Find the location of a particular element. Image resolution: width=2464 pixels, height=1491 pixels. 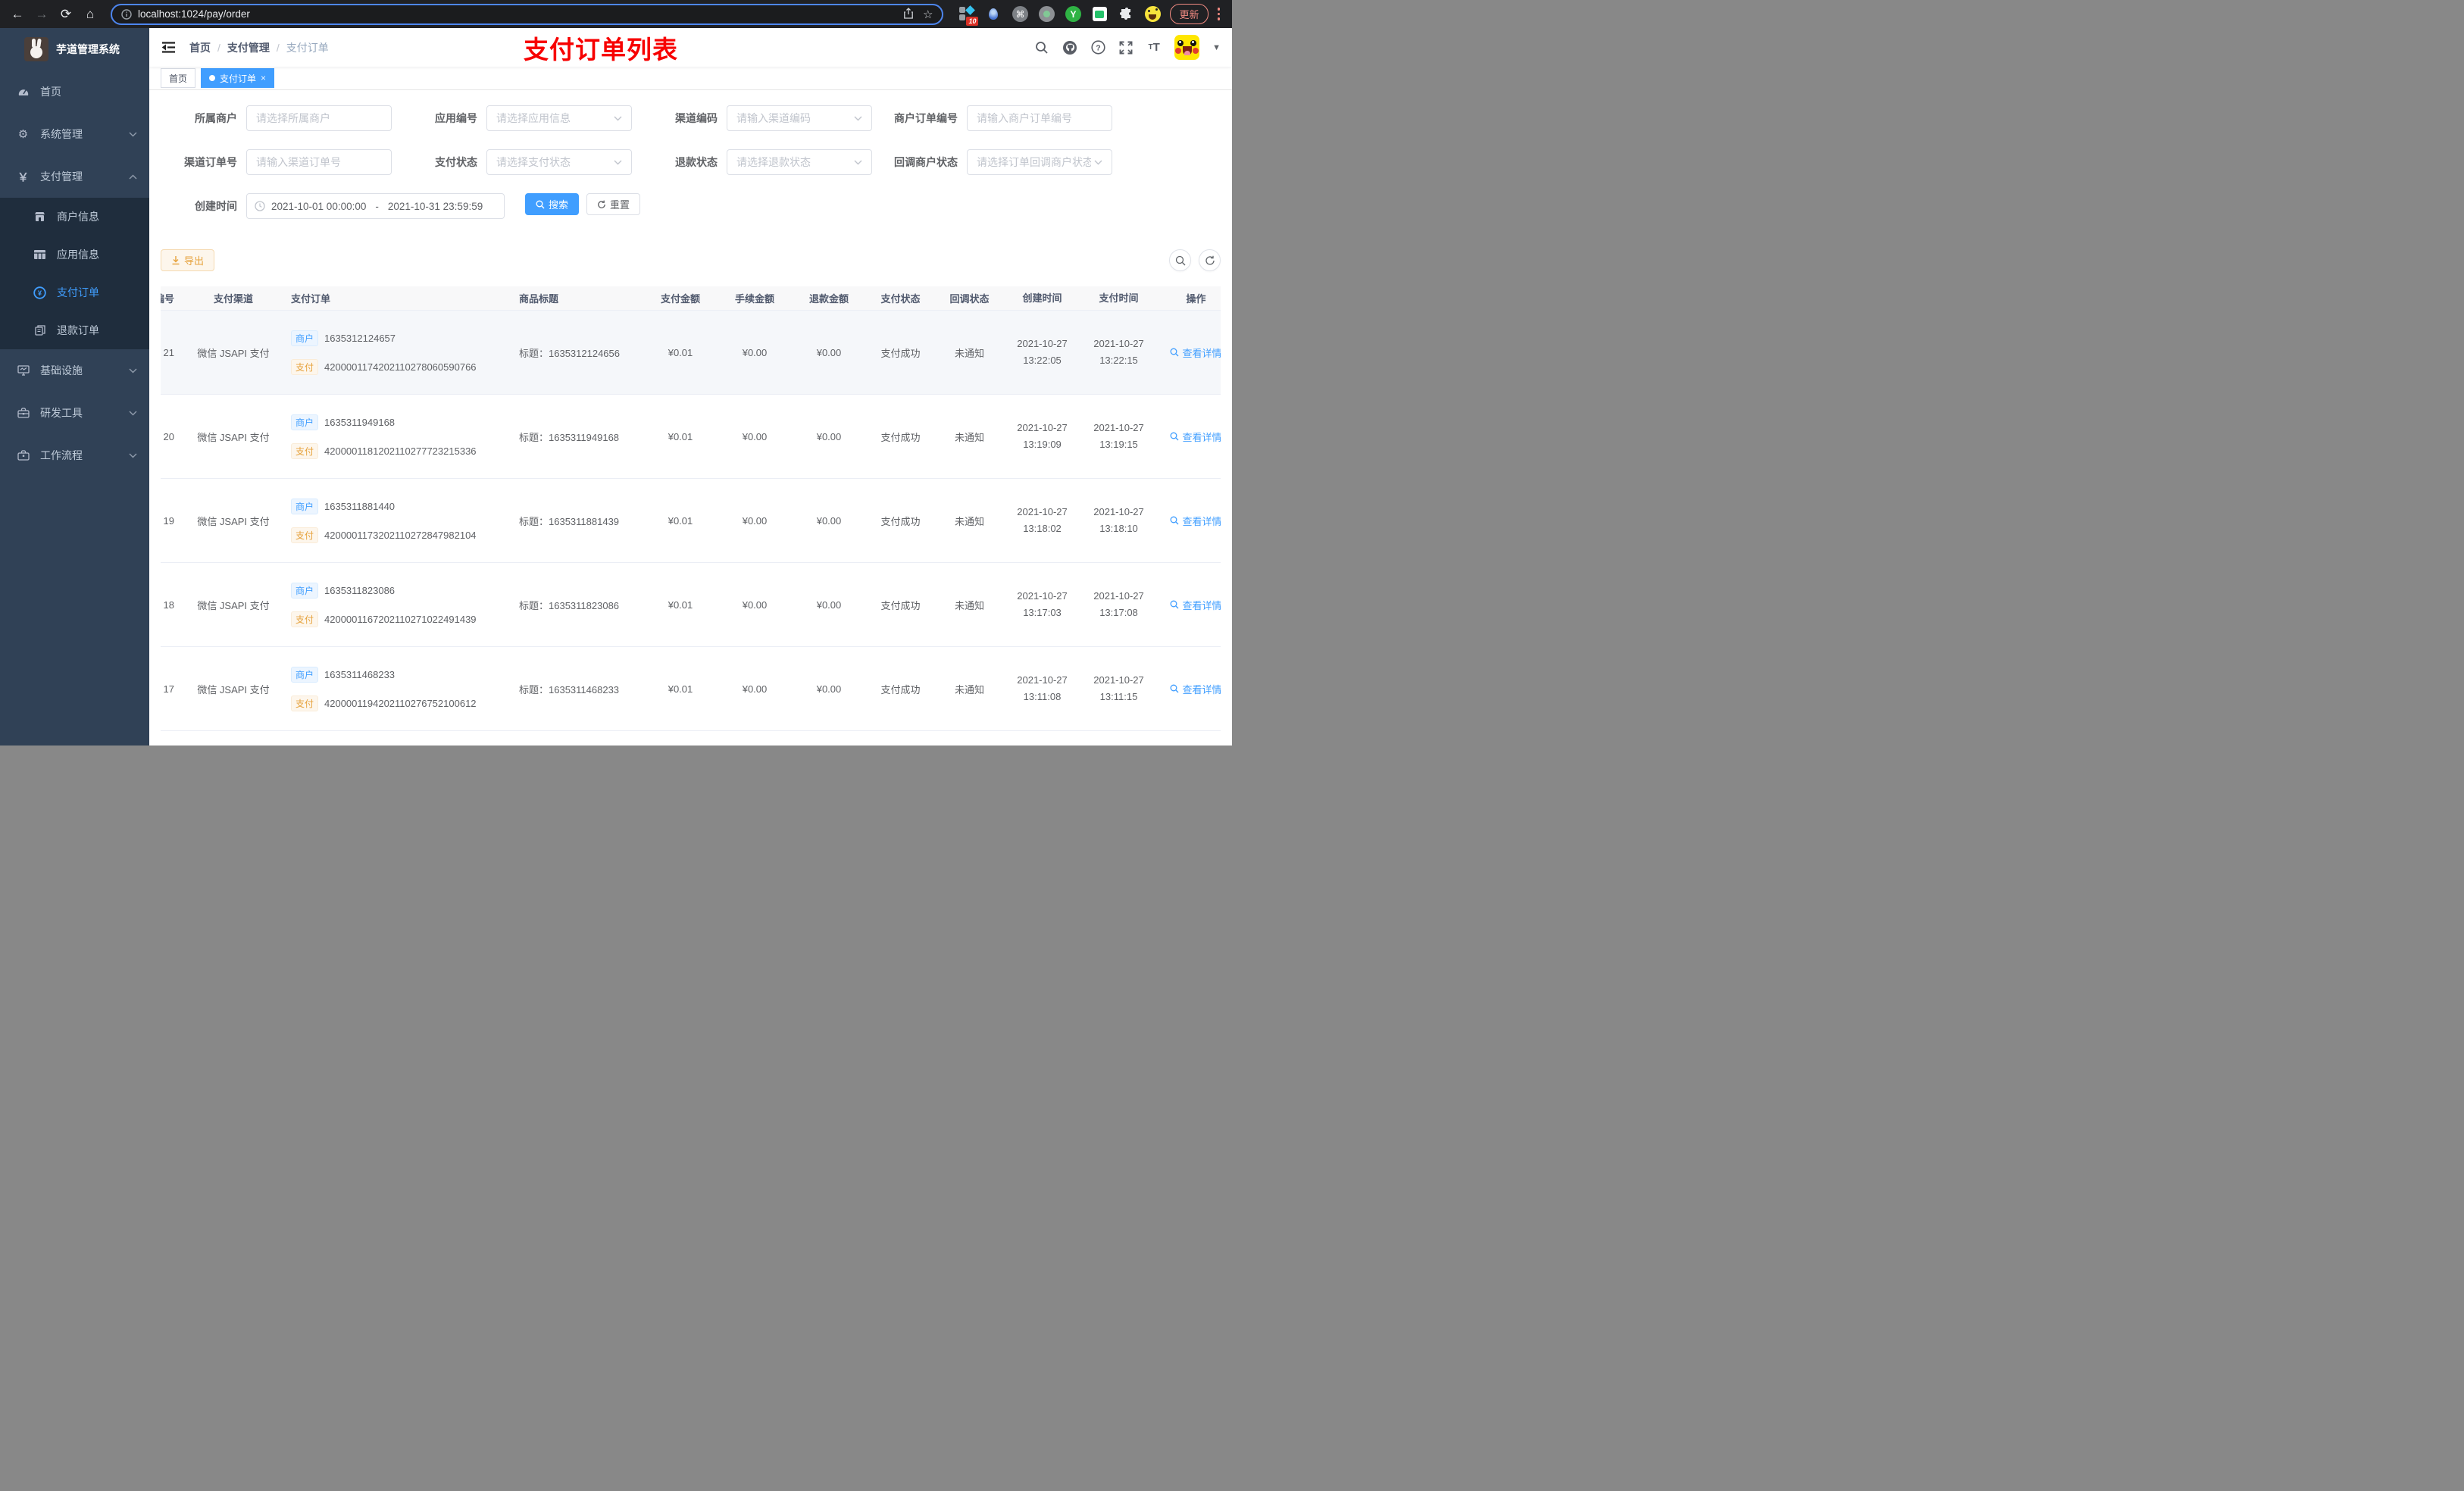

fee-cell: ¥0.00 is located at coordinates (755, 689).